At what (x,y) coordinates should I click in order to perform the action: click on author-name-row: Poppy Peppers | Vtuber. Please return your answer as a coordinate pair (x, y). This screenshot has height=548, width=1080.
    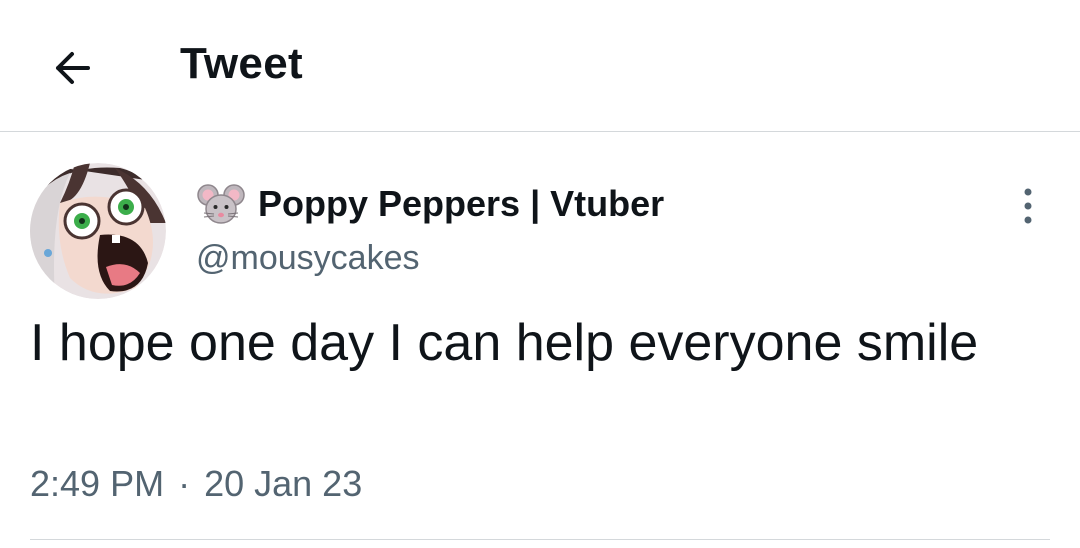
    Looking at the image, I should click on (430, 204).